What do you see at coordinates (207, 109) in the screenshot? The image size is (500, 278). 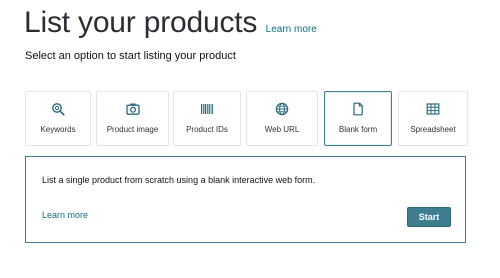 I see `barcode-icon` at bounding box center [207, 109].